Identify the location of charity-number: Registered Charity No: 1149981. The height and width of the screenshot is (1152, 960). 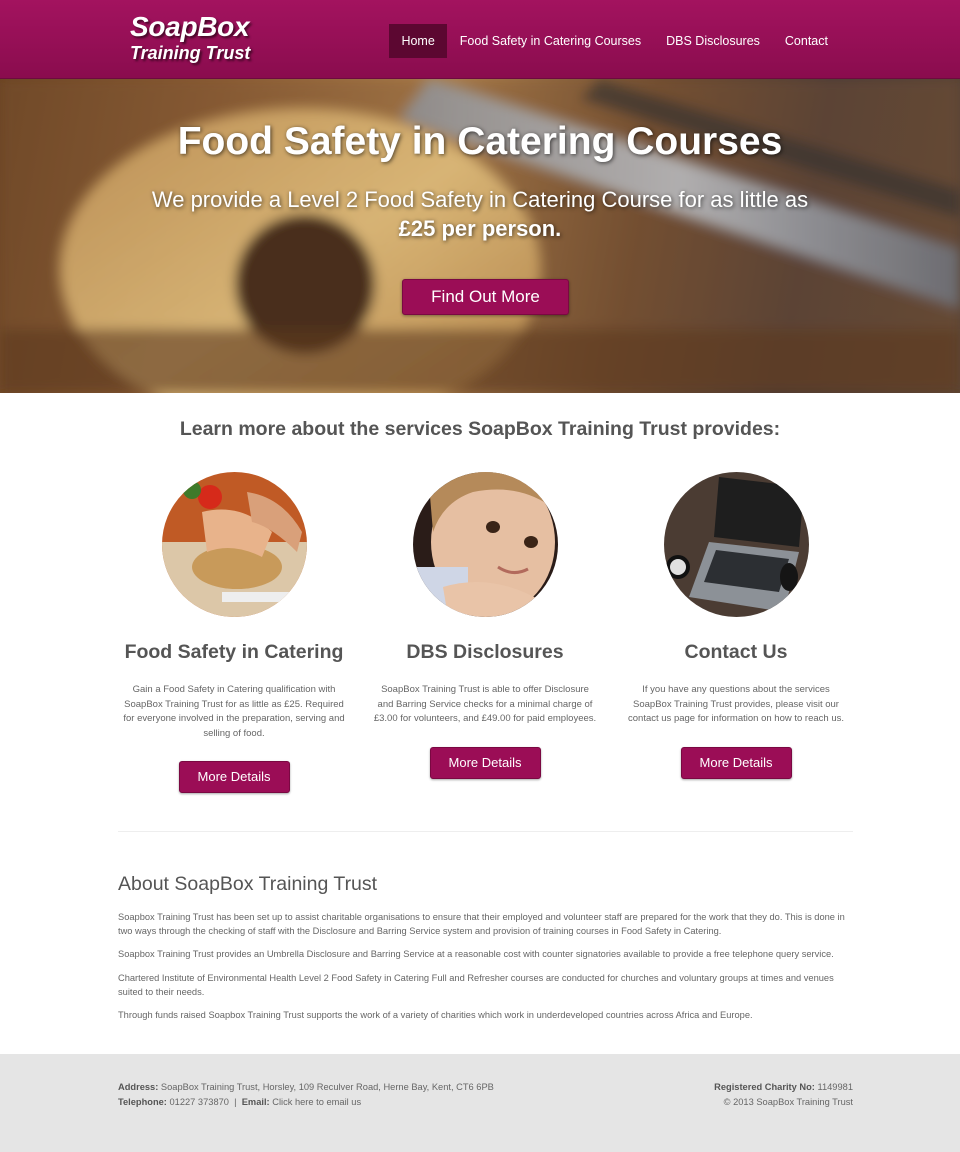
(783, 1087).